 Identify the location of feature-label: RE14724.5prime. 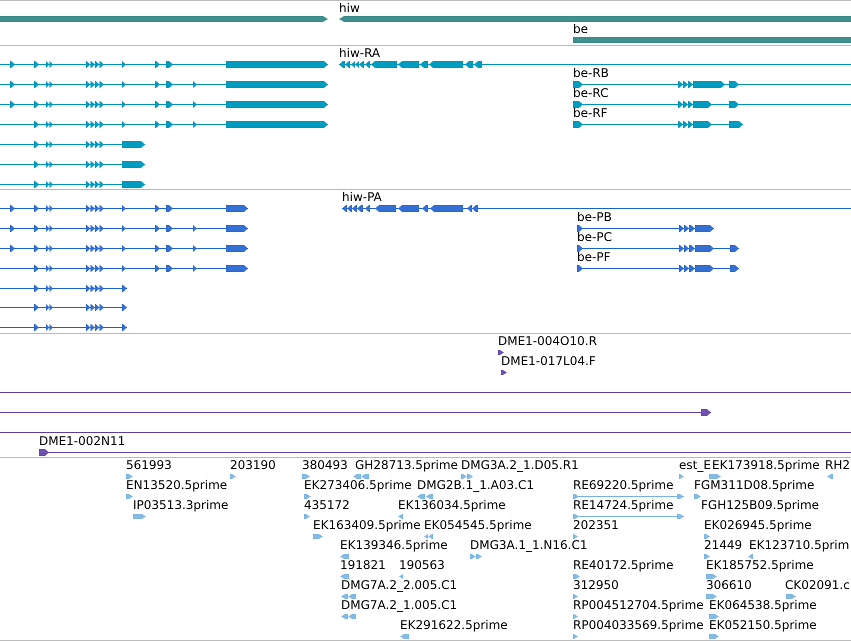
(623, 505).